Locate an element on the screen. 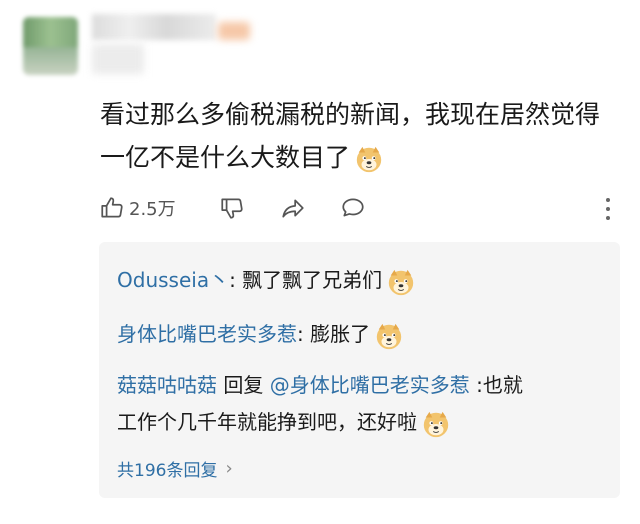  reply-button is located at coordinates (353, 208).